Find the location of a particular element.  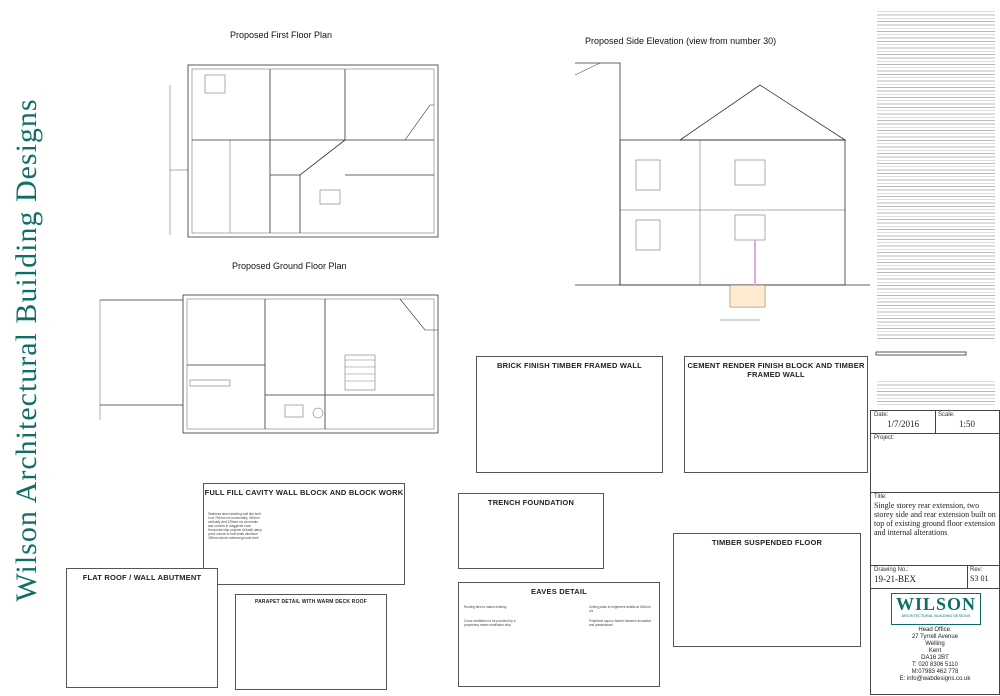

date-label: Date: is located at coordinates (881, 415).